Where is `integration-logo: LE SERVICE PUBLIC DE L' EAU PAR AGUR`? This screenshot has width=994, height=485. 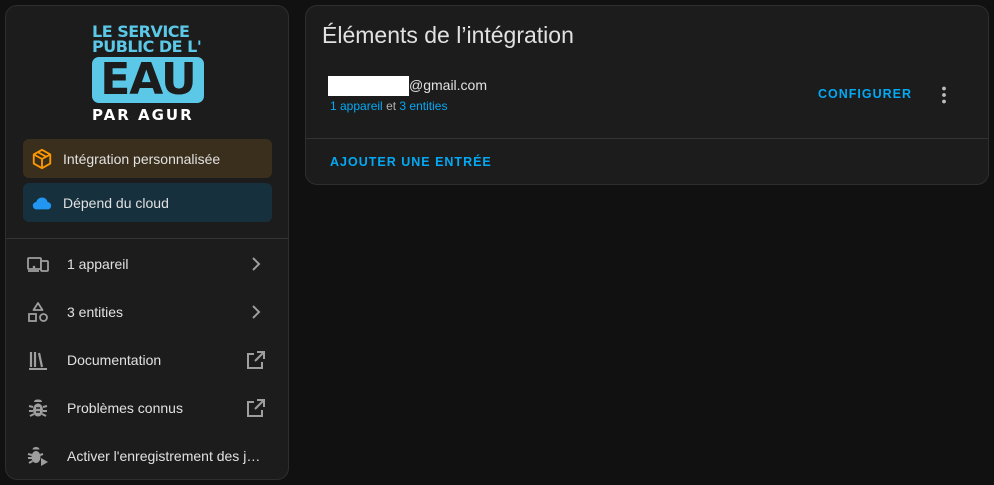
integration-logo: LE SERVICE PUBLIC DE L' EAU PAR AGUR is located at coordinates (152, 76).